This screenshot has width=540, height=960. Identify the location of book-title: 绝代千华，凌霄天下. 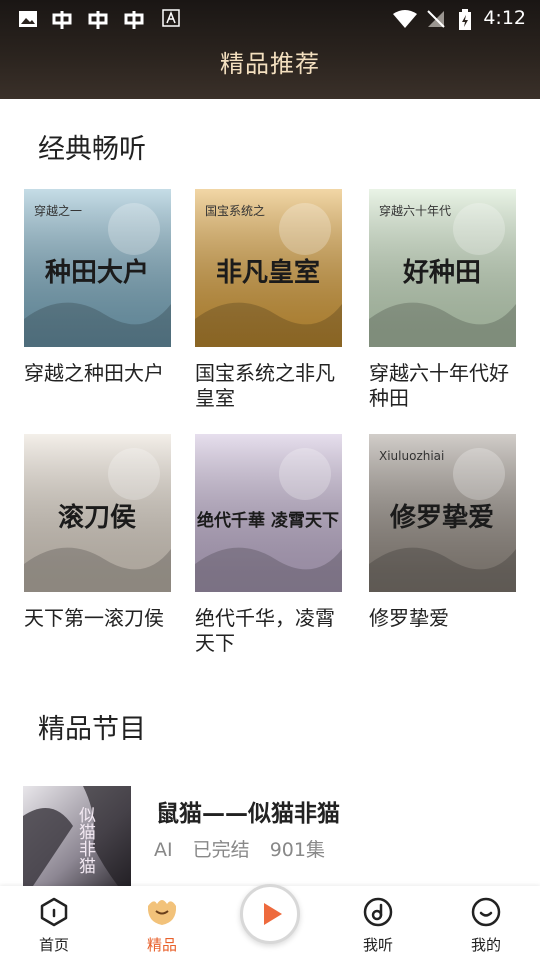
(265, 630).